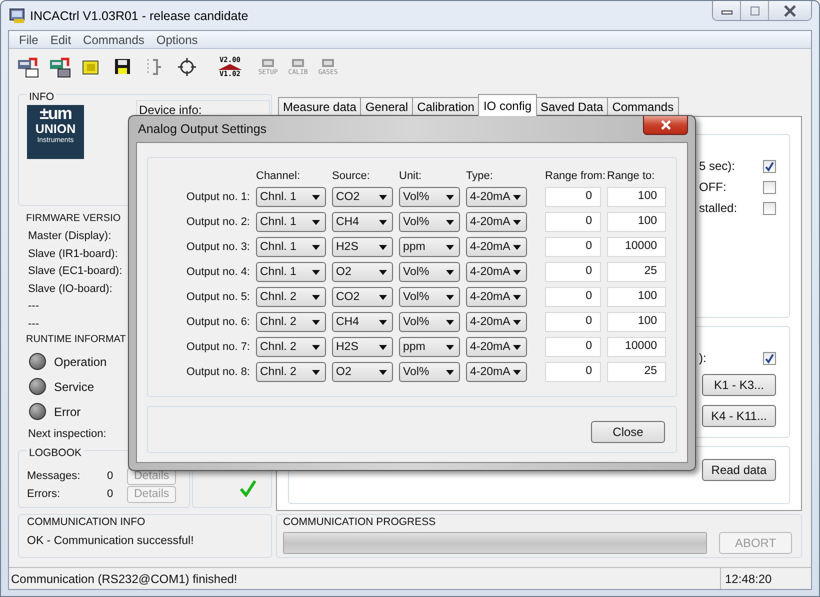 This screenshot has height=597, width=820. What do you see at coordinates (507, 105) in the screenshot?
I see `tab: IO config` at bounding box center [507, 105].